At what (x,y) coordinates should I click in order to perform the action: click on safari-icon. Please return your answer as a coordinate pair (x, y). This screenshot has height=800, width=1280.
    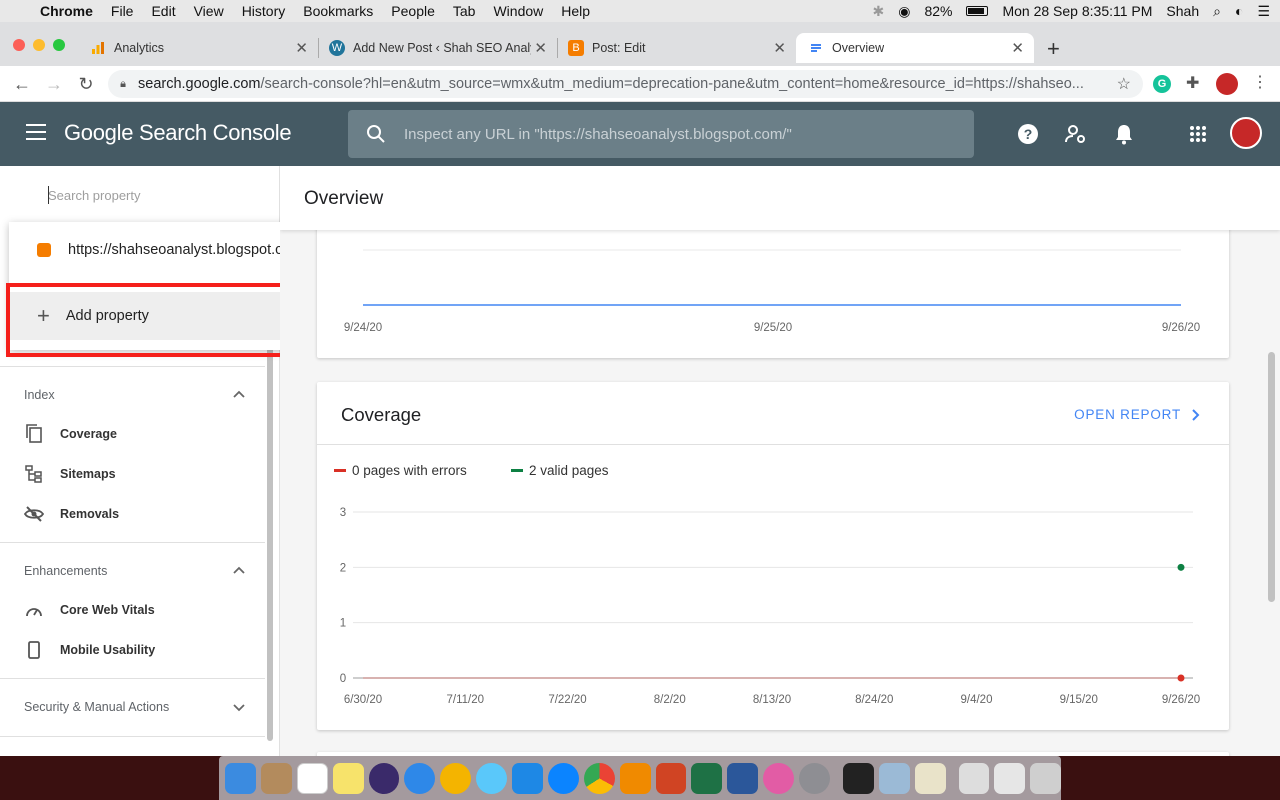
    Looking at the image, I should click on (420, 778).